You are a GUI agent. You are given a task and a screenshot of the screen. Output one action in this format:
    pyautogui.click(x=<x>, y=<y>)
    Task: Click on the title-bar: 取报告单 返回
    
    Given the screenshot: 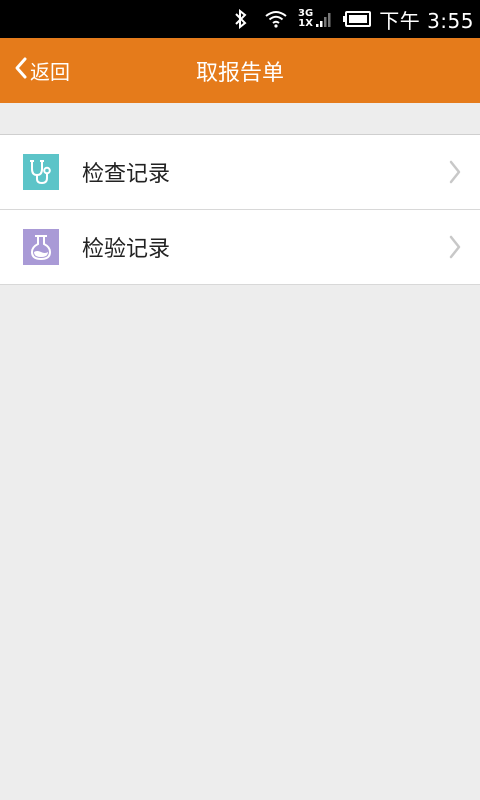 What is the action you would take?
    pyautogui.click(x=240, y=70)
    